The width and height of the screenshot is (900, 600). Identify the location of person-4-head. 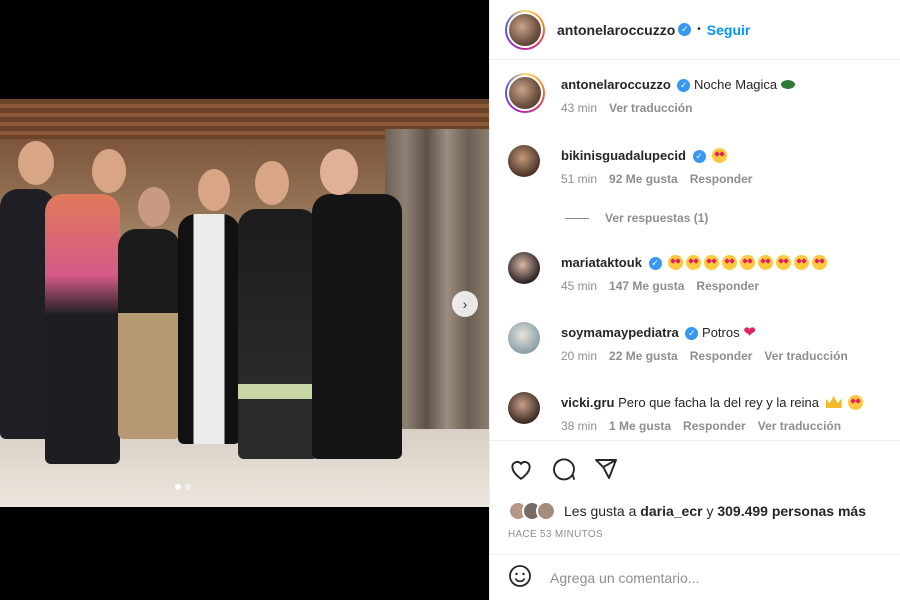
(214, 190).